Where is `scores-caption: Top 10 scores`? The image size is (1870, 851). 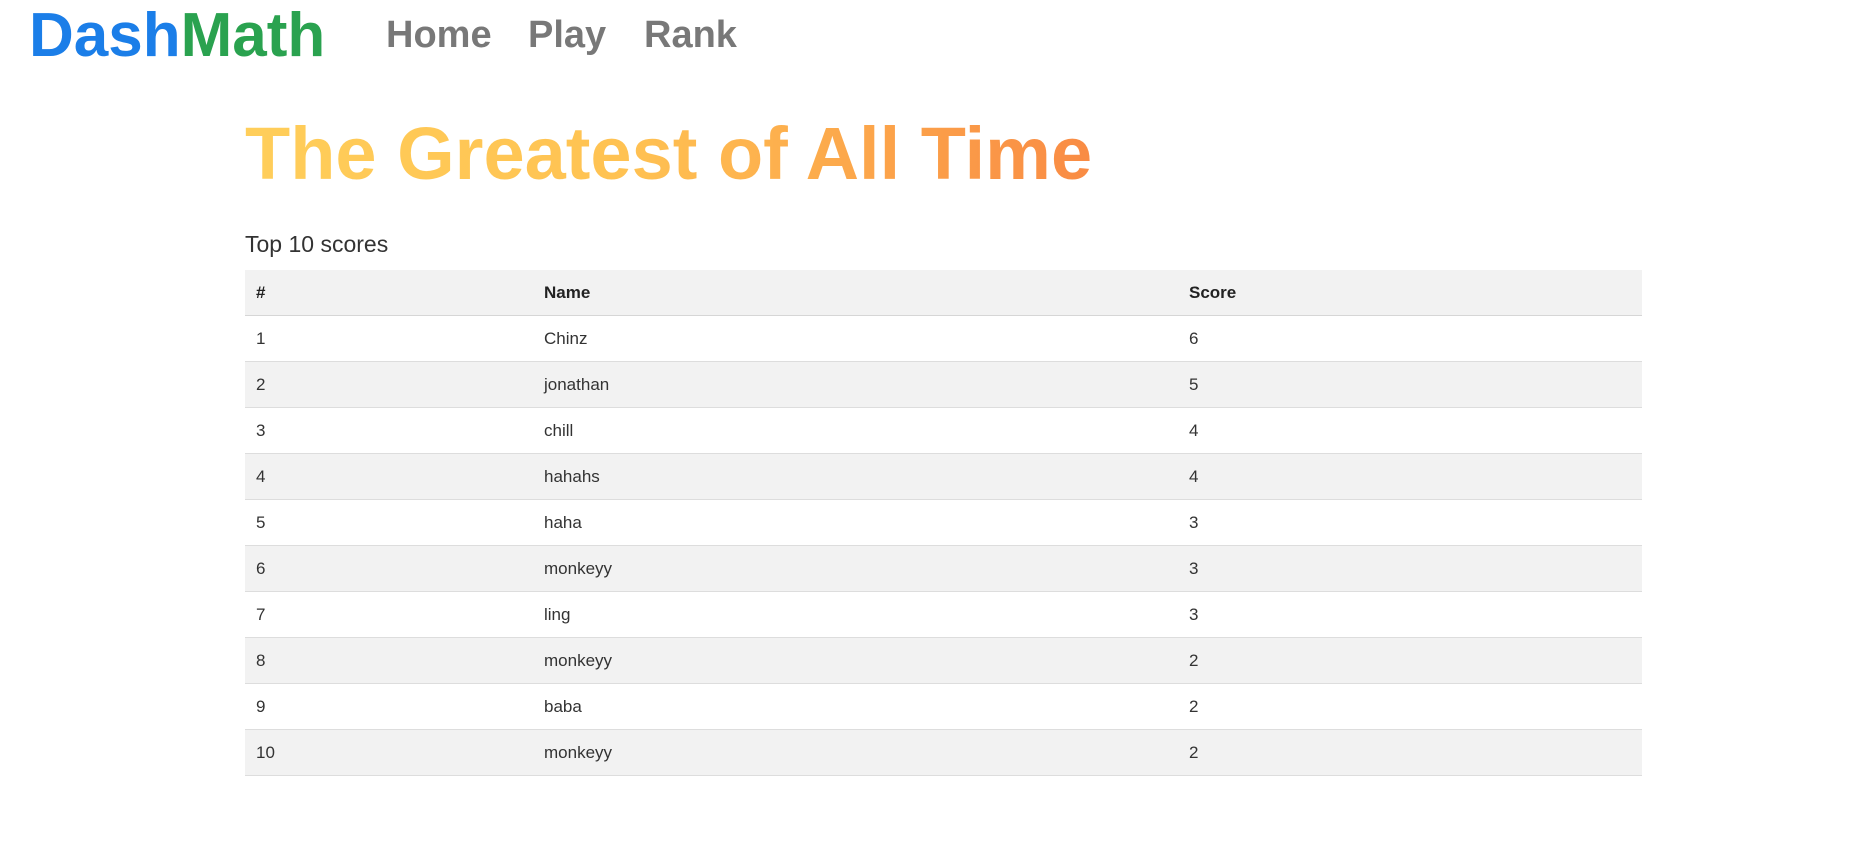
scores-caption: Top 10 scores is located at coordinates (317, 244).